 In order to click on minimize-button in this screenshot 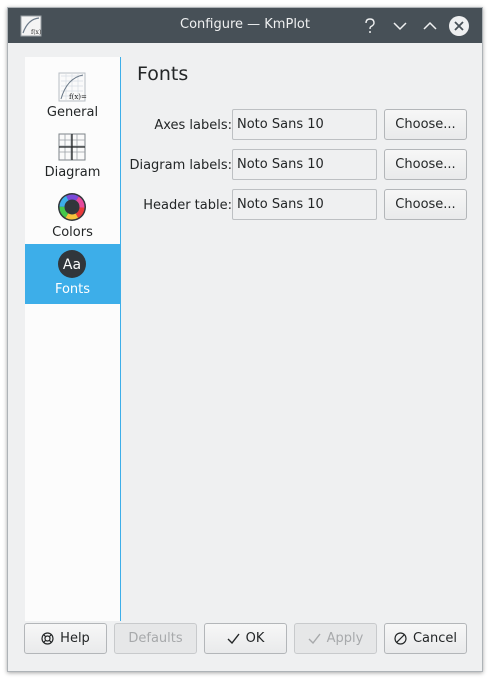, I will do `click(400, 26)`.